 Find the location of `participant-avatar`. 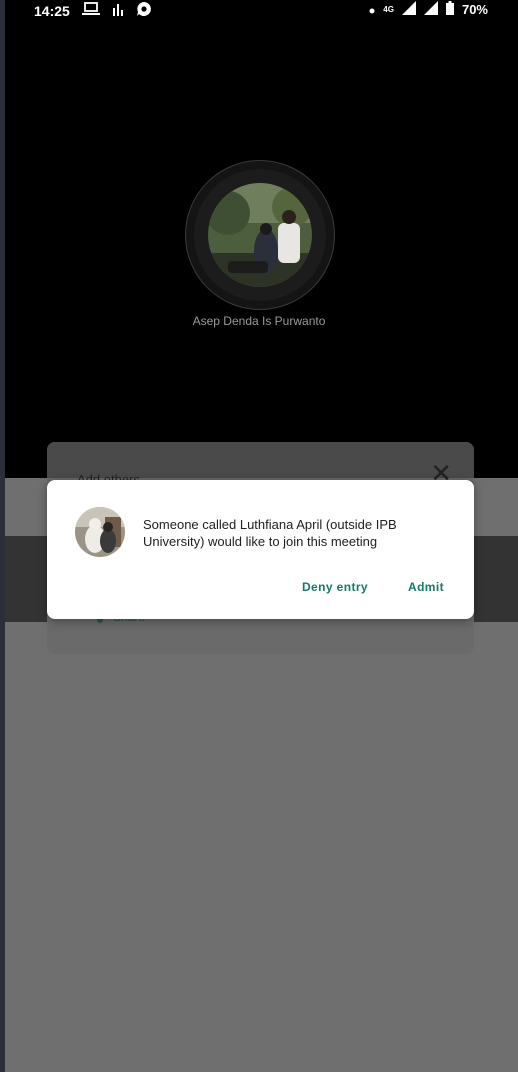

participant-avatar is located at coordinates (260, 235).